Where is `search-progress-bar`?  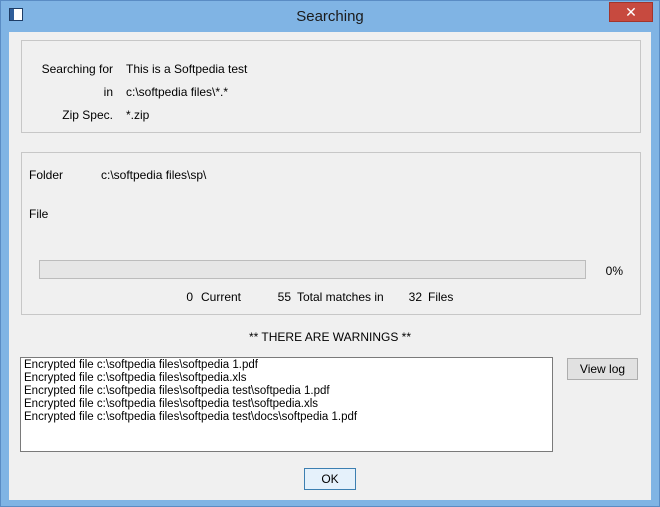
search-progress-bar is located at coordinates (312, 269).